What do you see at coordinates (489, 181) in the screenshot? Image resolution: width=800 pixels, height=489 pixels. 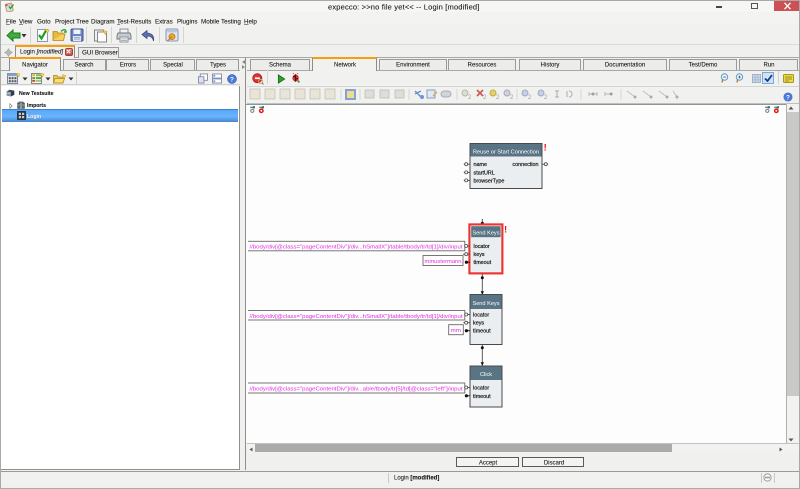 I see `svg-text: browserType` at bounding box center [489, 181].